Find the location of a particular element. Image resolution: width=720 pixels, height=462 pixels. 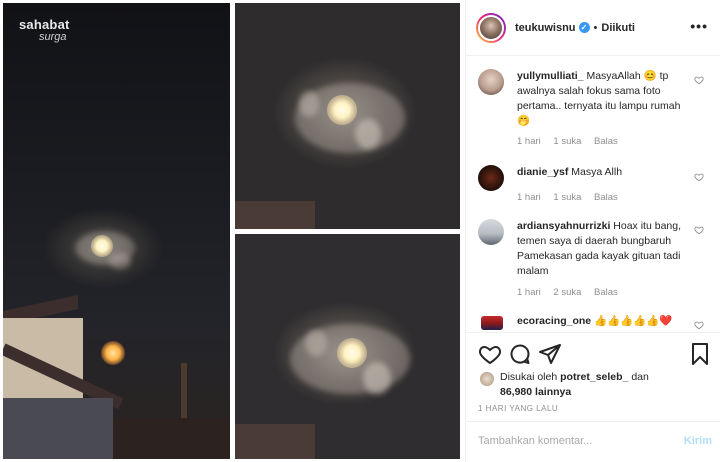

follow-status-button: Diikuti is located at coordinates (618, 28).